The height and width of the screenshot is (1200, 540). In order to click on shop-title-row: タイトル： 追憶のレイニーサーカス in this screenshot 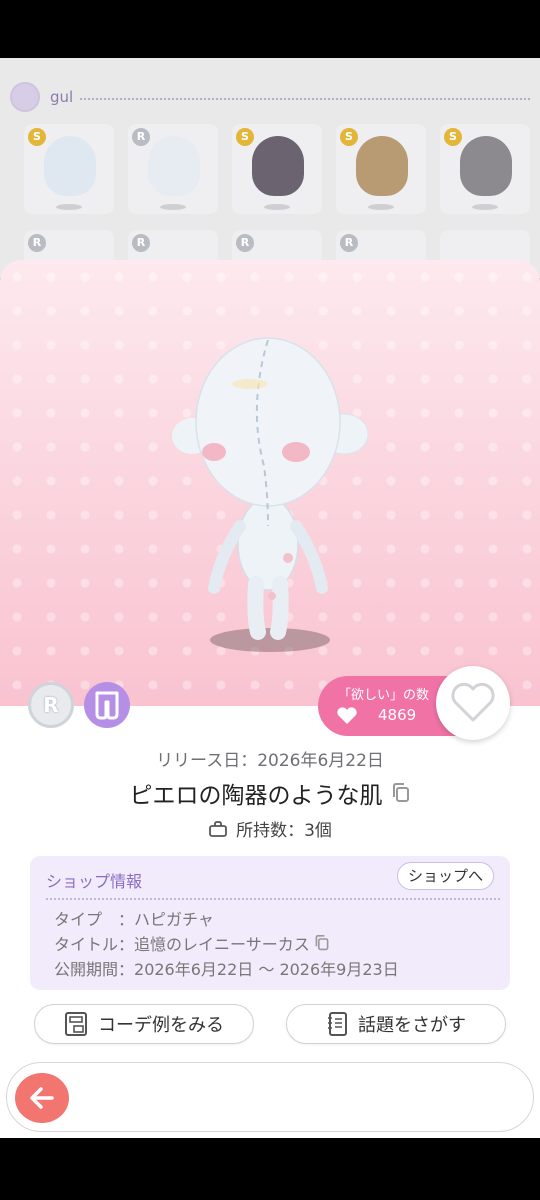, I will do `click(192, 943)`.